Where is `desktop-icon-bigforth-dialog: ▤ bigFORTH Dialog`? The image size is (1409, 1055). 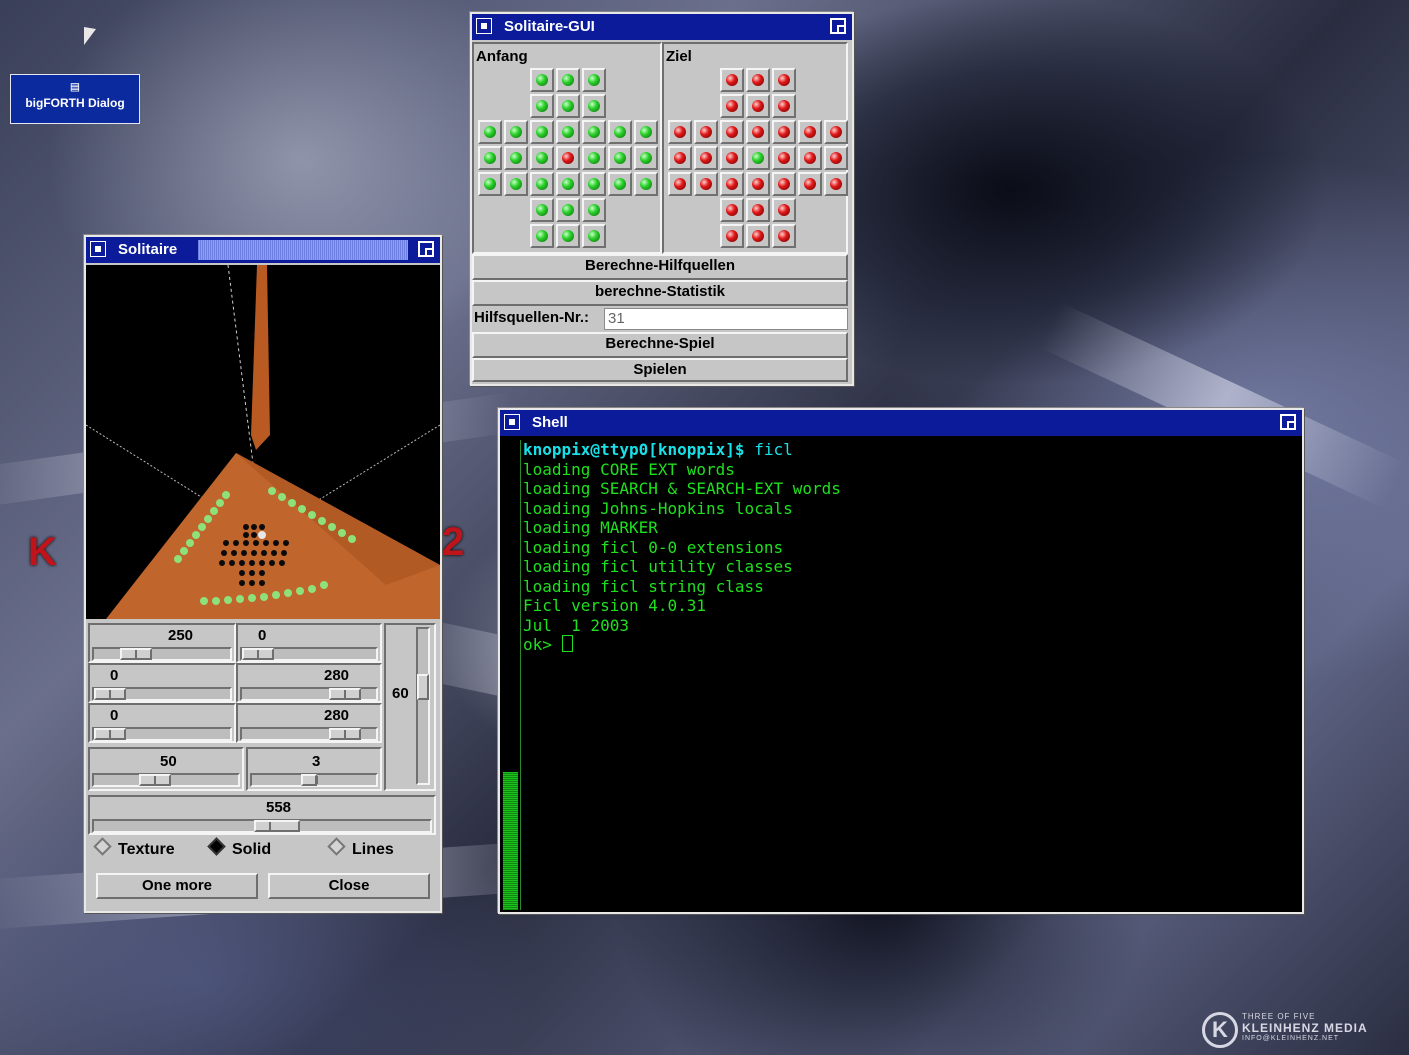 desktop-icon-bigforth-dialog: ▤ bigFORTH Dialog is located at coordinates (75, 99).